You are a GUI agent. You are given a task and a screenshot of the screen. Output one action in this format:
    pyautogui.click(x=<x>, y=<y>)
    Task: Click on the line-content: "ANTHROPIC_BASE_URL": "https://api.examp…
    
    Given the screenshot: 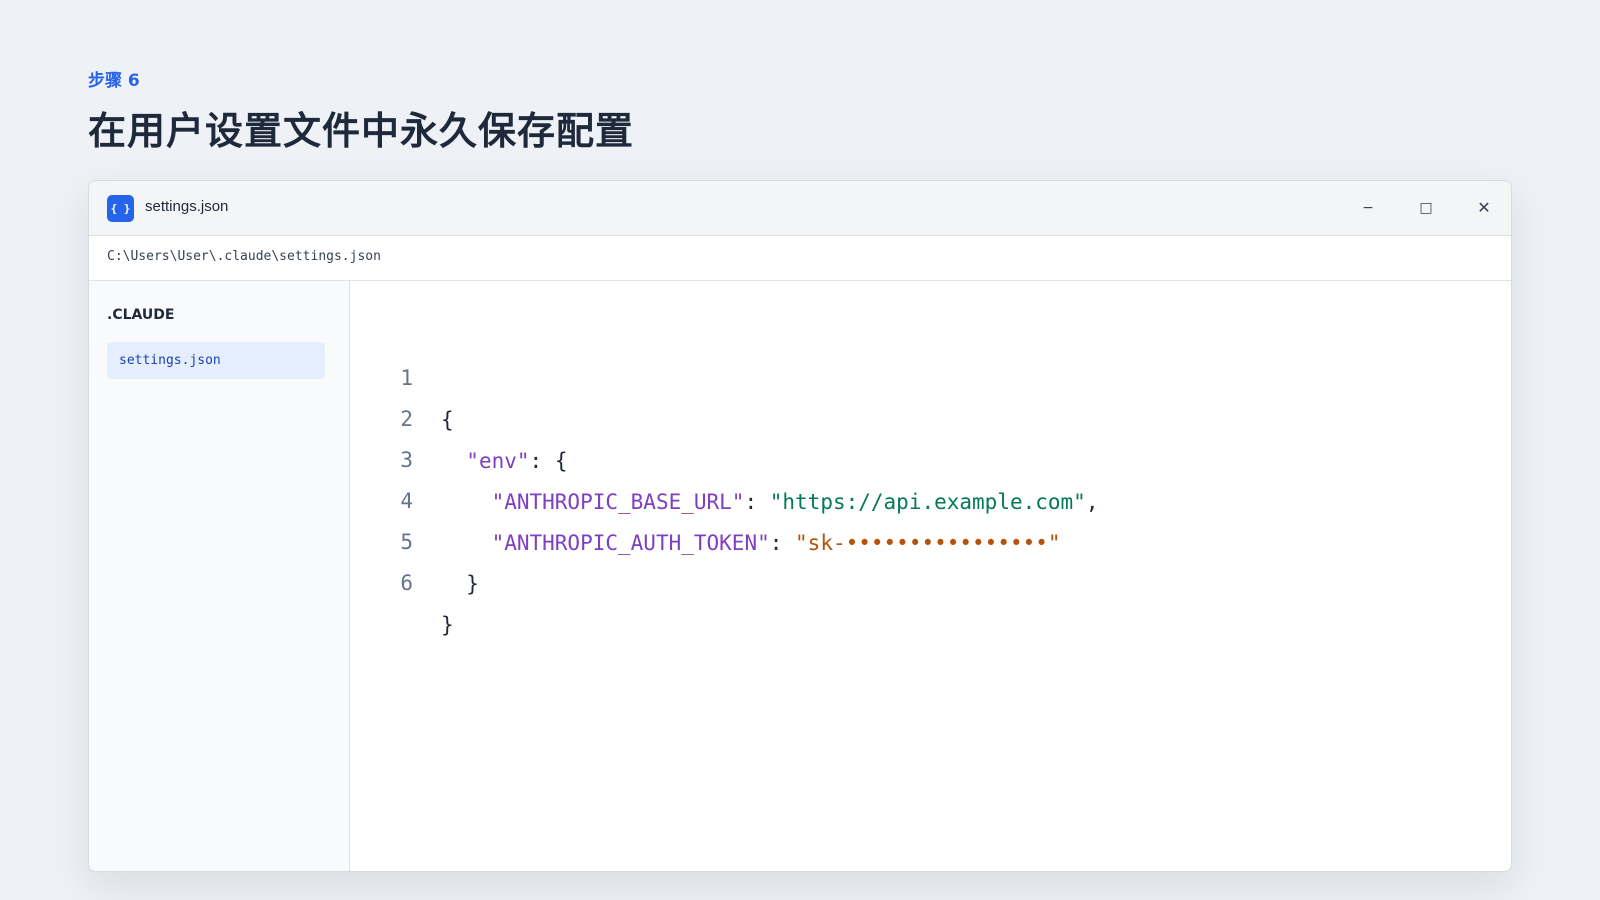 What is the action you would take?
    pyautogui.click(x=770, y=502)
    